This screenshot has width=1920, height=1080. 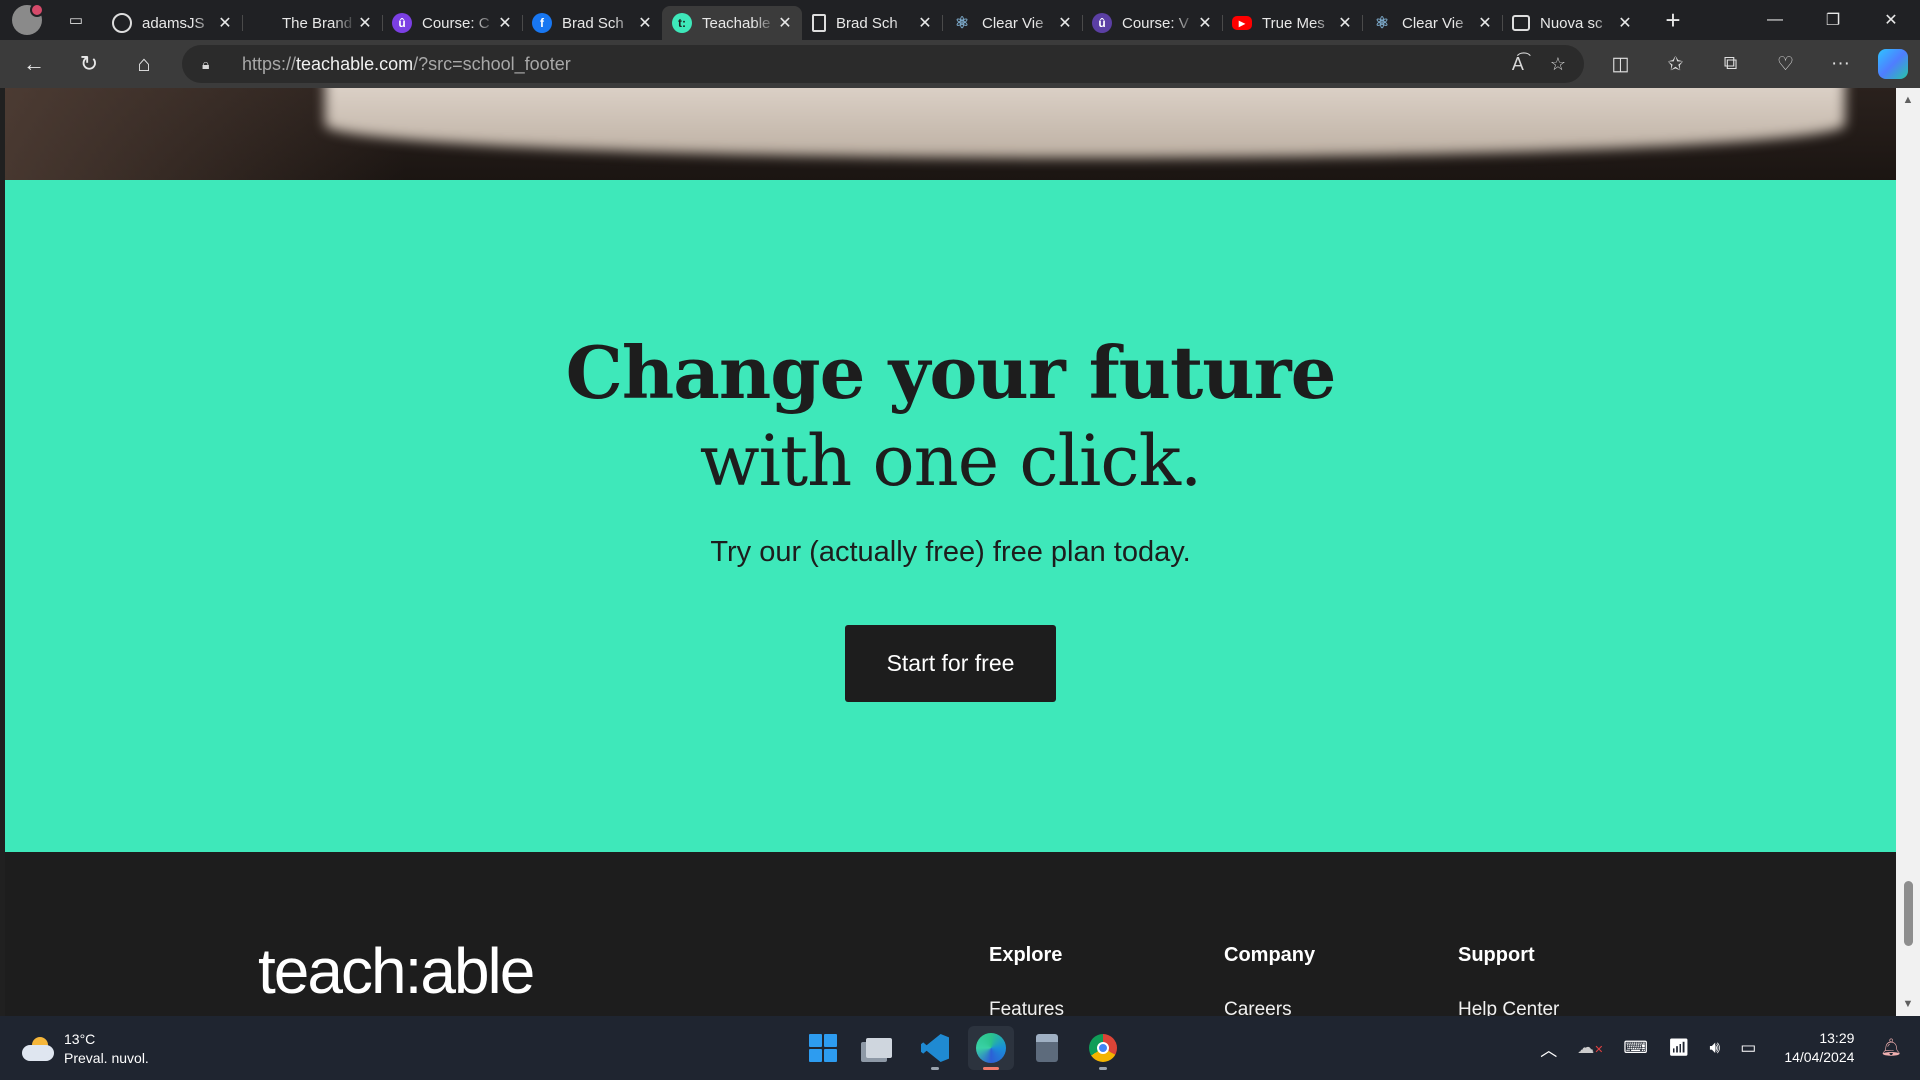 What do you see at coordinates (456, 23) in the screenshot?
I see `tab-title: Course: C` at bounding box center [456, 23].